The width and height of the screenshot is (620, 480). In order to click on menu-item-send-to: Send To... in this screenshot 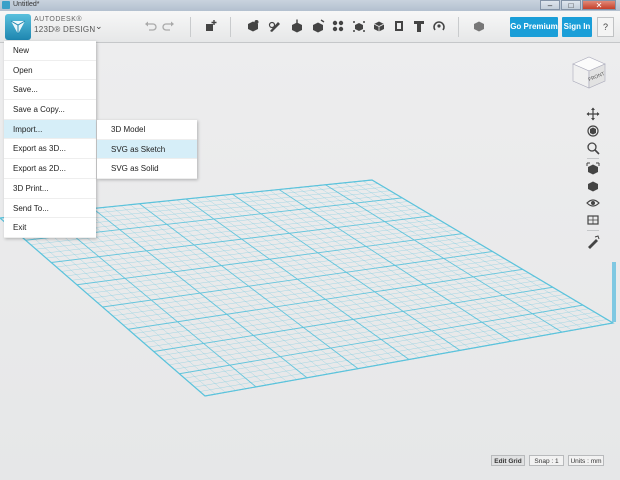, I will do `click(50, 209)`.